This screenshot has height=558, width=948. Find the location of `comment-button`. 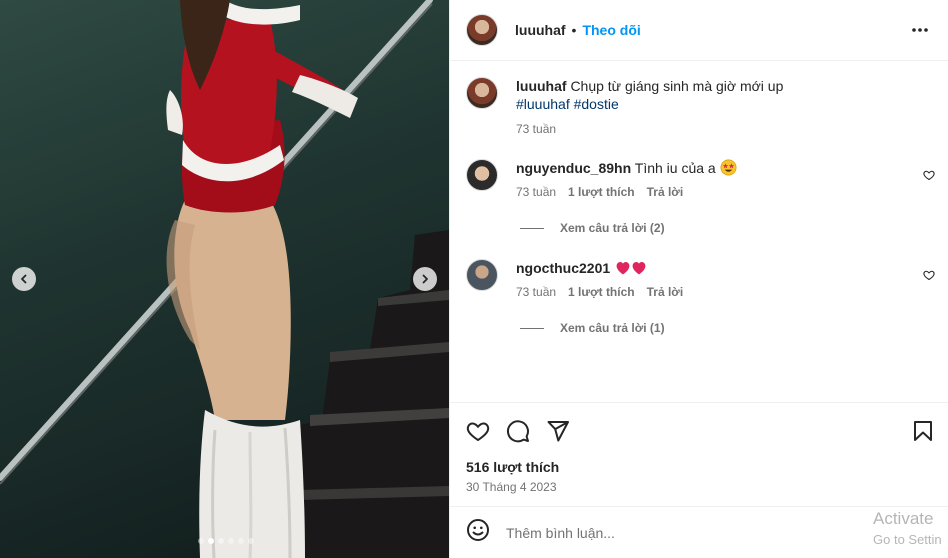

comment-button is located at coordinates (518, 433).